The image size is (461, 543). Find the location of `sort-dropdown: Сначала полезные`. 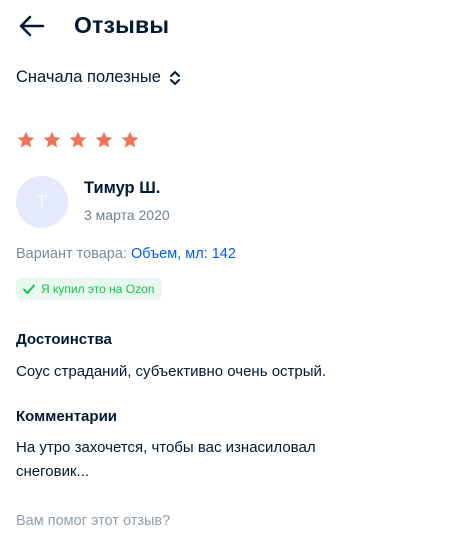

sort-dropdown: Сначала полезные is located at coordinates (98, 77).